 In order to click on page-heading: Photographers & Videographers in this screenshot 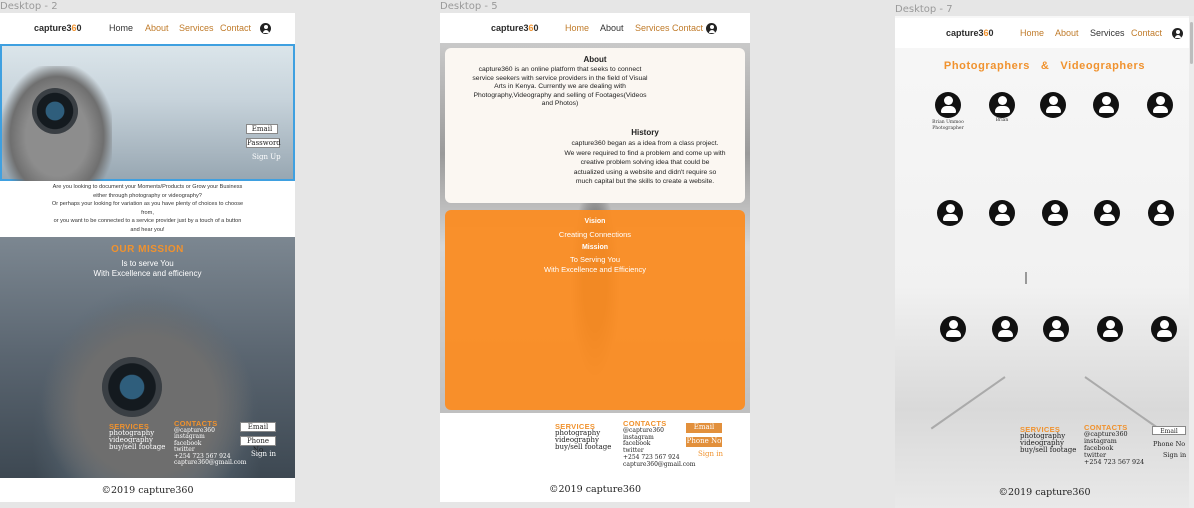, I will do `click(1044, 66)`.